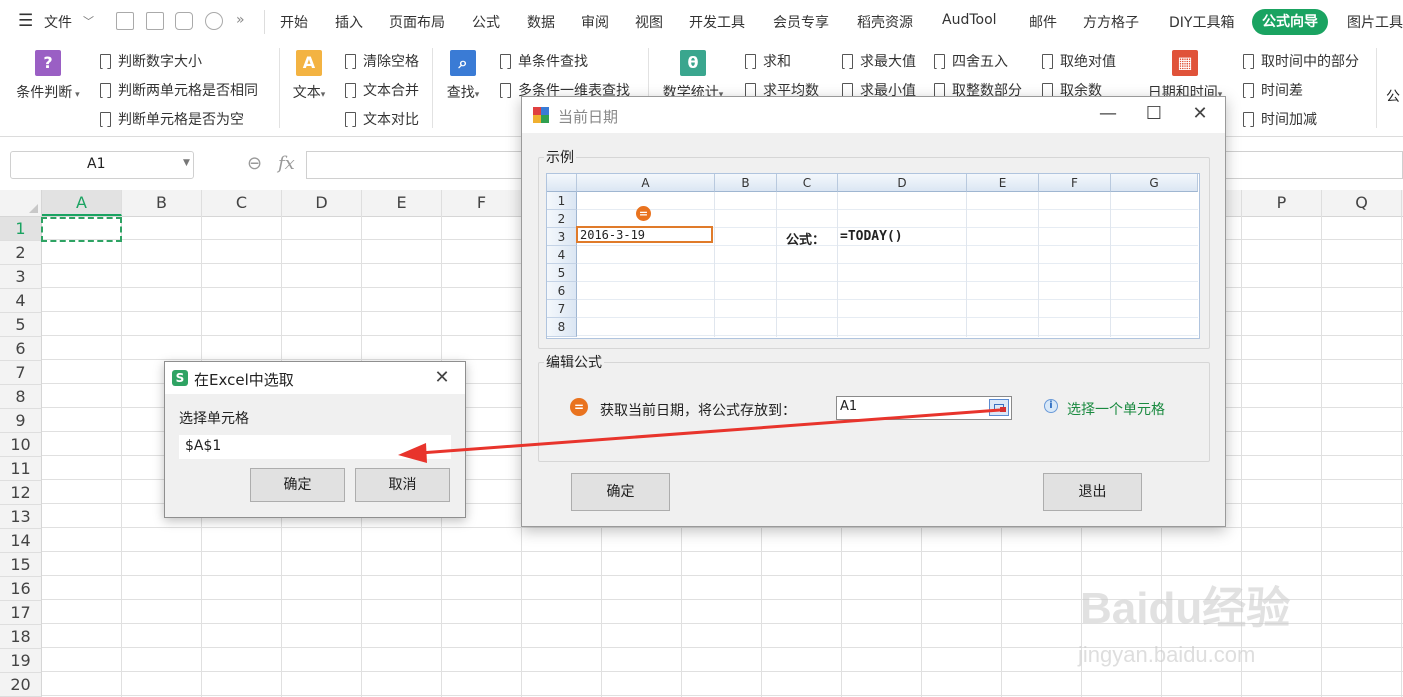  Describe the element at coordinates (699, 435) in the screenshot. I see `annotation-arrow` at that location.